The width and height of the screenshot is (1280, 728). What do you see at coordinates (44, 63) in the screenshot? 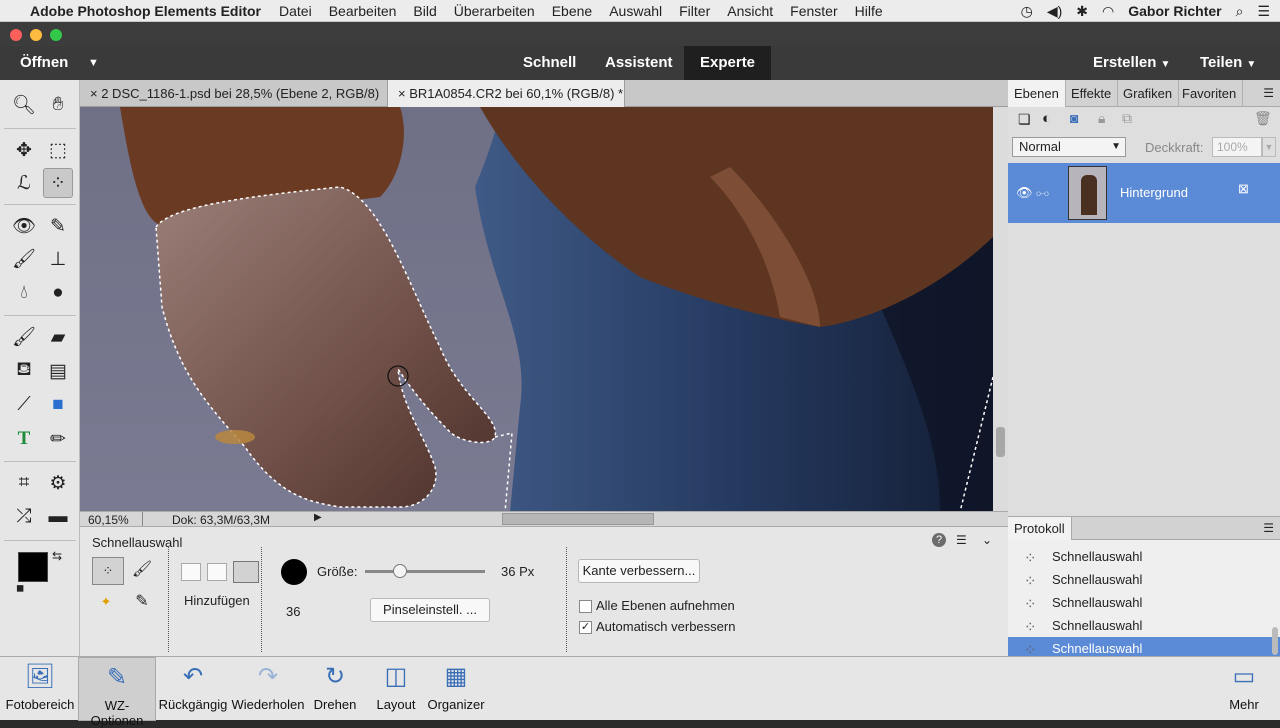
I see `open-button: Öffnen` at bounding box center [44, 63].